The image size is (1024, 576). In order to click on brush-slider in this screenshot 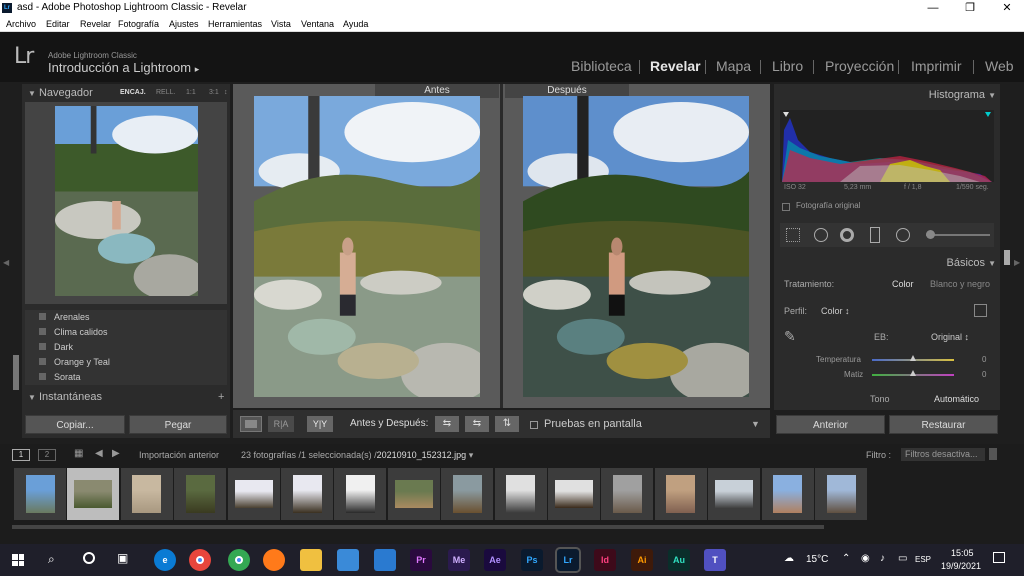, I will do `click(958, 235)`.